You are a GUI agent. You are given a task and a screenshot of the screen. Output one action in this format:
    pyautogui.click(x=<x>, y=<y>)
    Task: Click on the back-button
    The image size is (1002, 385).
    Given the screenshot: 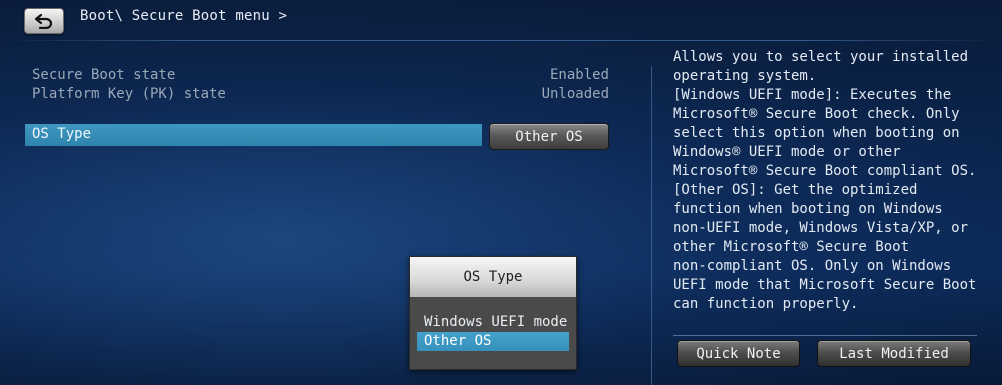 What is the action you would take?
    pyautogui.click(x=44, y=21)
    